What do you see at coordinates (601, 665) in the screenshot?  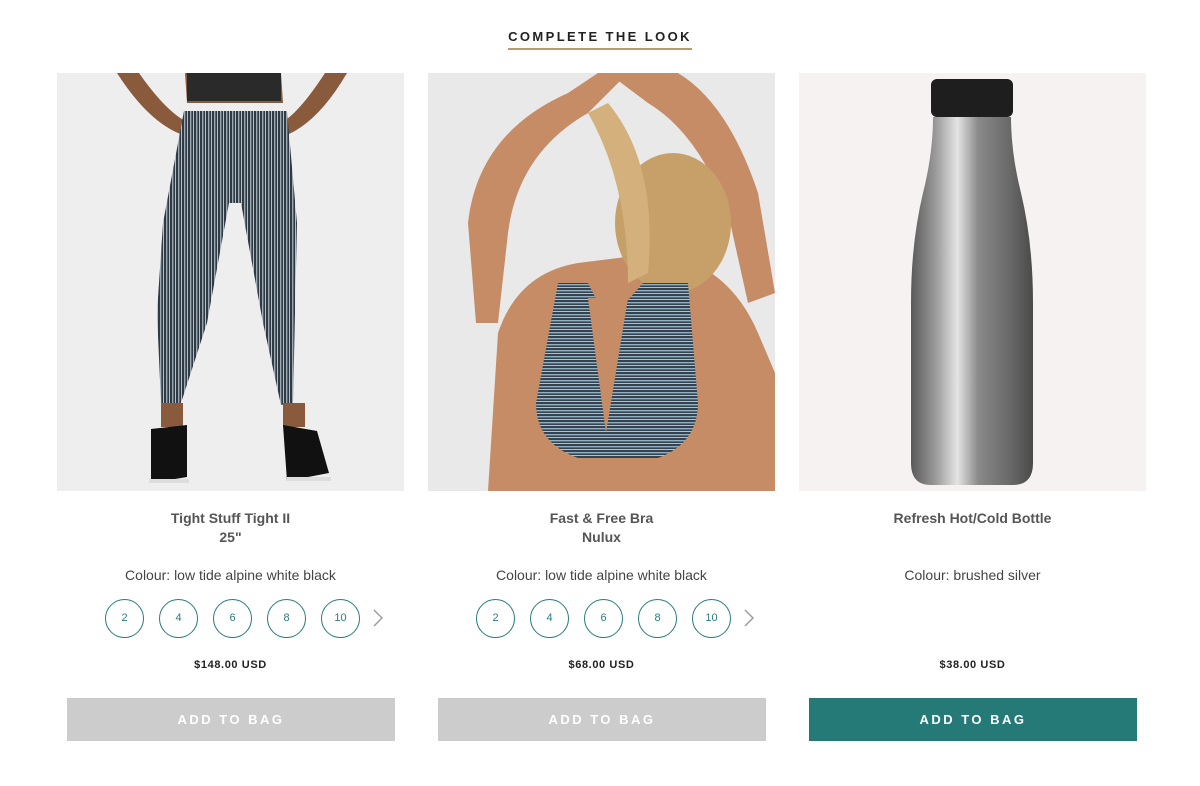 I see `product-price: $68.00 USD` at bounding box center [601, 665].